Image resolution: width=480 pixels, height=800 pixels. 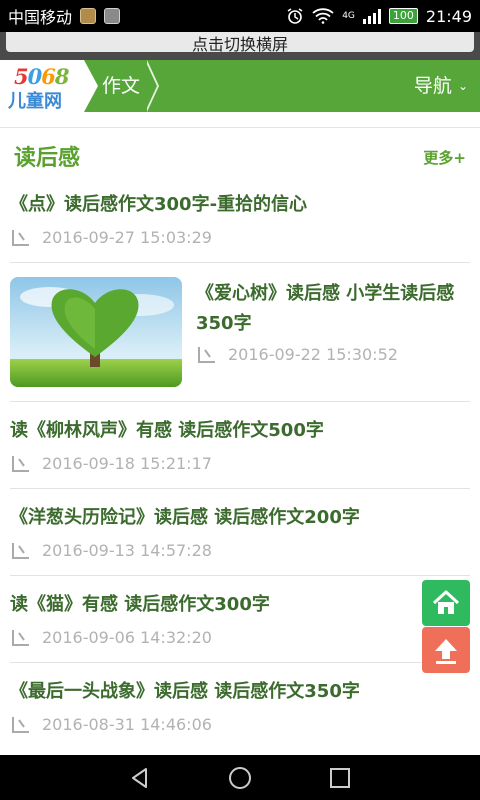 I want to click on list-item: 《点》读后感作文300字-重拾的信心 2016-09-27 15:03:29, so click(x=240, y=222).